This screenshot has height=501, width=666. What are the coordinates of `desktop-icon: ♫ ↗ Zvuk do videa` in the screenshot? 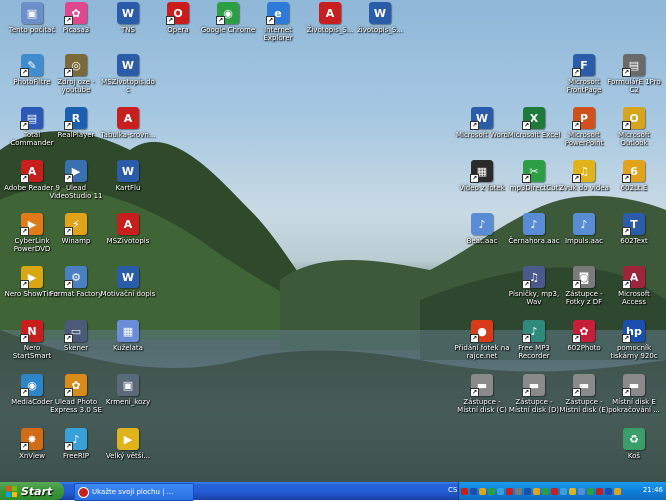 It's located at (584, 176).